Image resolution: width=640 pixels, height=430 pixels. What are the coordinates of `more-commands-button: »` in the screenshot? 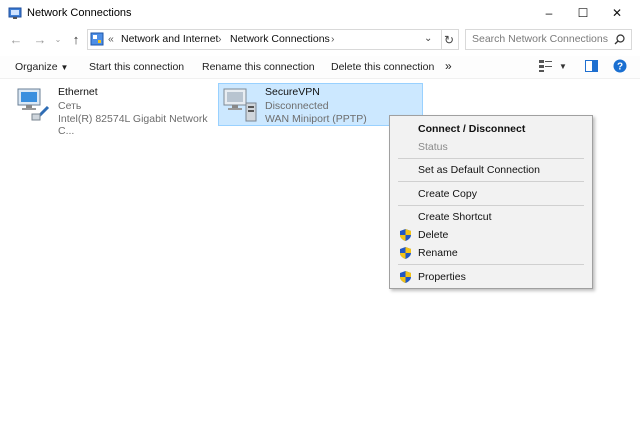 It's located at (448, 66).